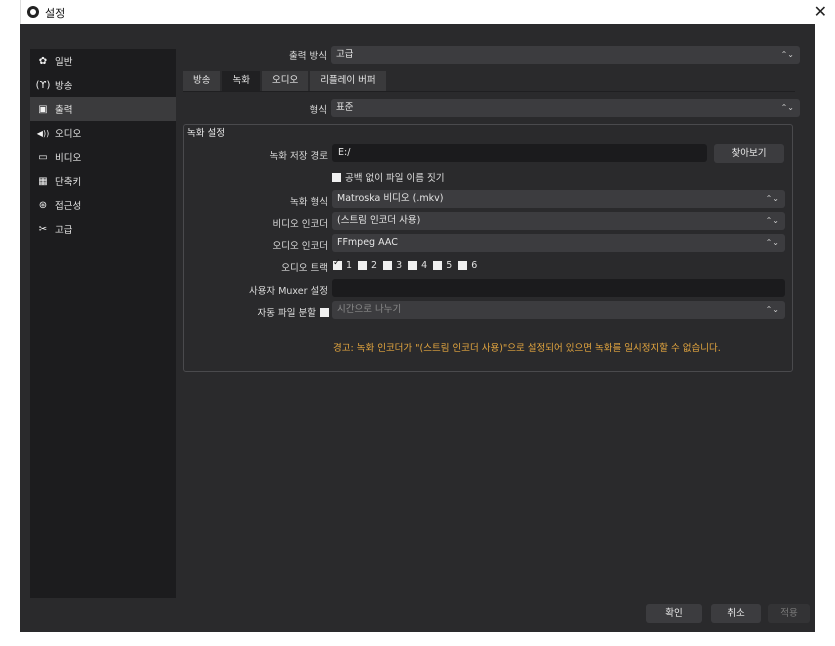 Image resolution: width=835 pixels, height=646 pixels. What do you see at coordinates (43, 229) in the screenshot?
I see `tools-icon: ✂` at bounding box center [43, 229].